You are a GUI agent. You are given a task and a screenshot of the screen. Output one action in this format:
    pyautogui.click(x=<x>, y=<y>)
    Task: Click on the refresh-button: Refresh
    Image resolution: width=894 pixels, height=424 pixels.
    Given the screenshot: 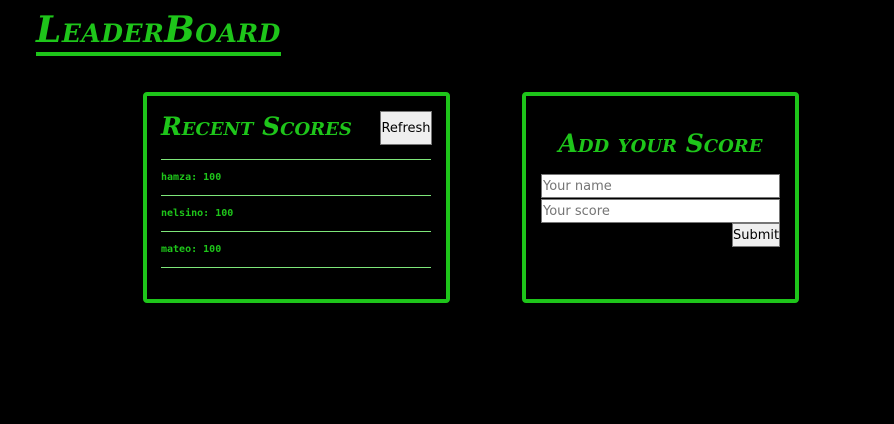 What is the action you would take?
    pyautogui.click(x=406, y=128)
    